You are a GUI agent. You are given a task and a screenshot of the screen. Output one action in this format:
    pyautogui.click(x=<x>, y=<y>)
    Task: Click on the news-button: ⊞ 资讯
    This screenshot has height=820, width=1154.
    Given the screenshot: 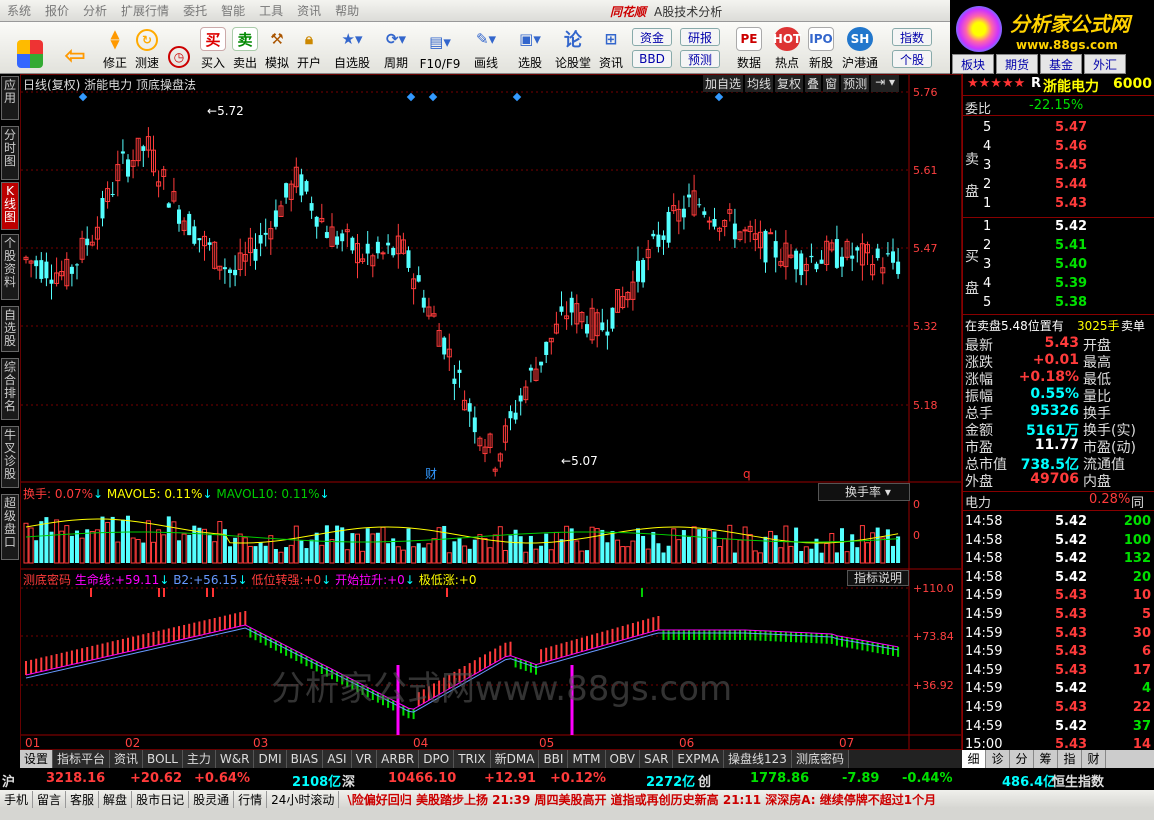 What is the action you would take?
    pyautogui.click(x=611, y=48)
    